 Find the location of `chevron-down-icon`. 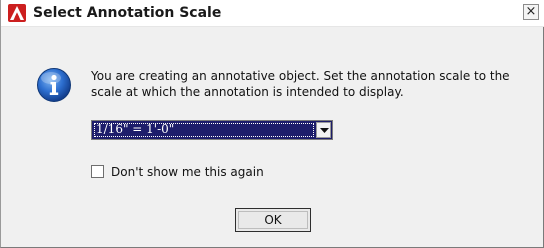

chevron-down-icon is located at coordinates (324, 130).